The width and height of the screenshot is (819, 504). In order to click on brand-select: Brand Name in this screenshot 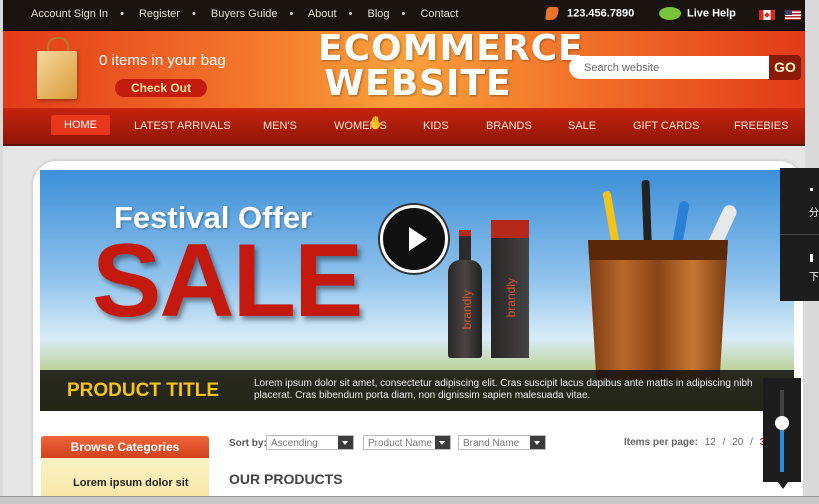, I will do `click(502, 442)`.